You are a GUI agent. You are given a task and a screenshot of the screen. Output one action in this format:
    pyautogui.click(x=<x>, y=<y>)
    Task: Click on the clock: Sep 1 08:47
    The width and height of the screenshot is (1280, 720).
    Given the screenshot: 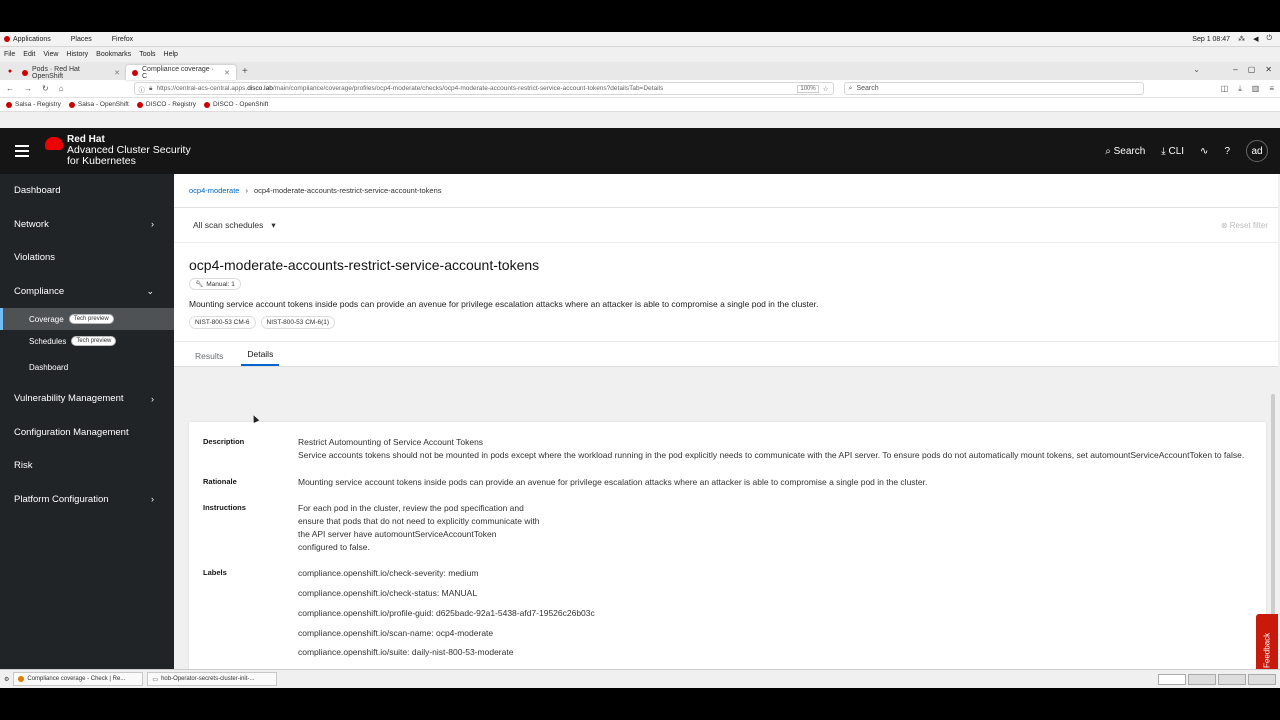 What is the action you would take?
    pyautogui.click(x=1211, y=39)
    